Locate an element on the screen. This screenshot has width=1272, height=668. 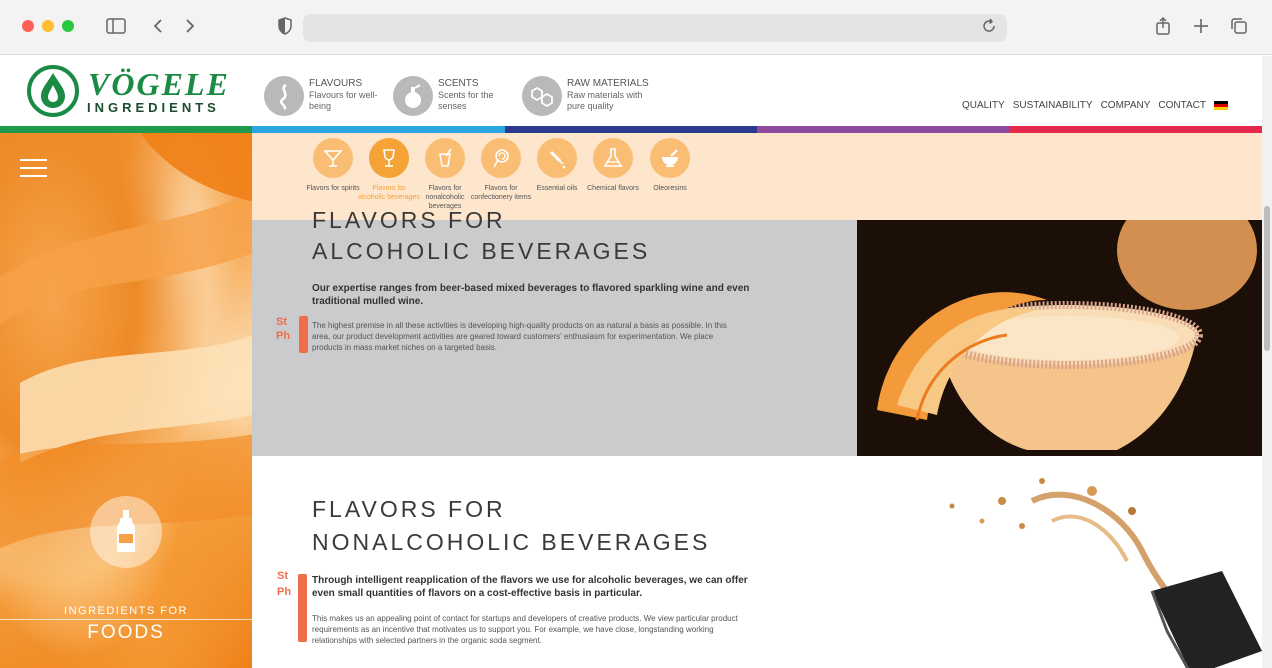
swirl-icon is located at coordinates (284, 96).